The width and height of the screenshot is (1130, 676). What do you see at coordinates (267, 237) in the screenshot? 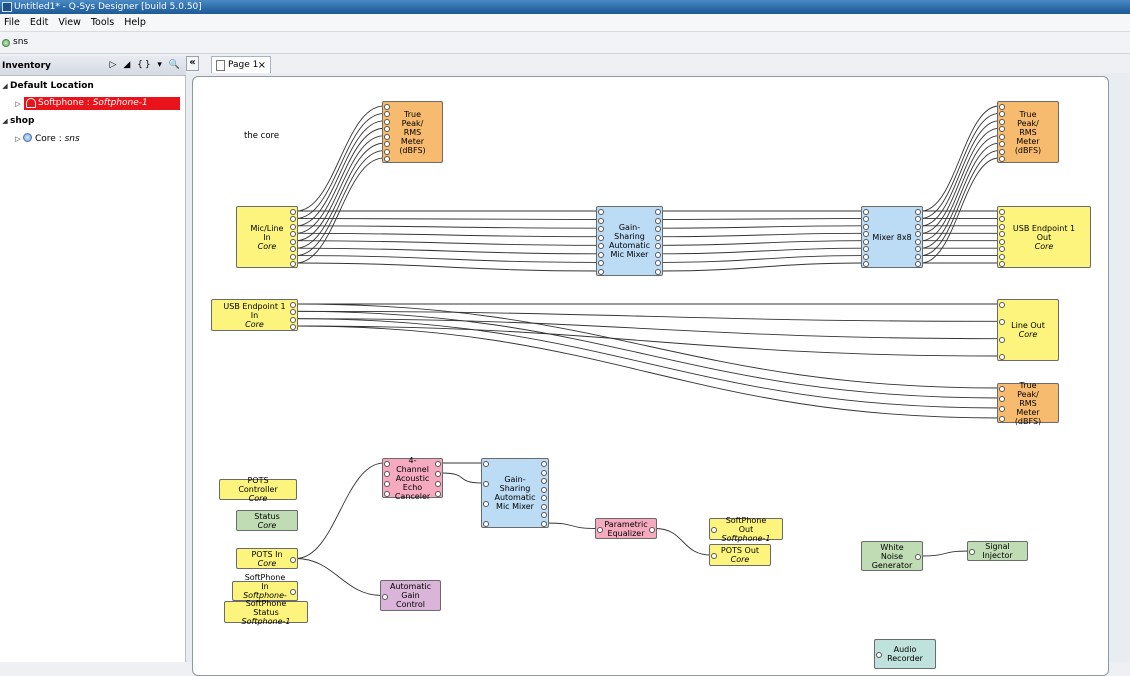
I see `block-mic-line-in: Mic/Line In Core` at bounding box center [267, 237].